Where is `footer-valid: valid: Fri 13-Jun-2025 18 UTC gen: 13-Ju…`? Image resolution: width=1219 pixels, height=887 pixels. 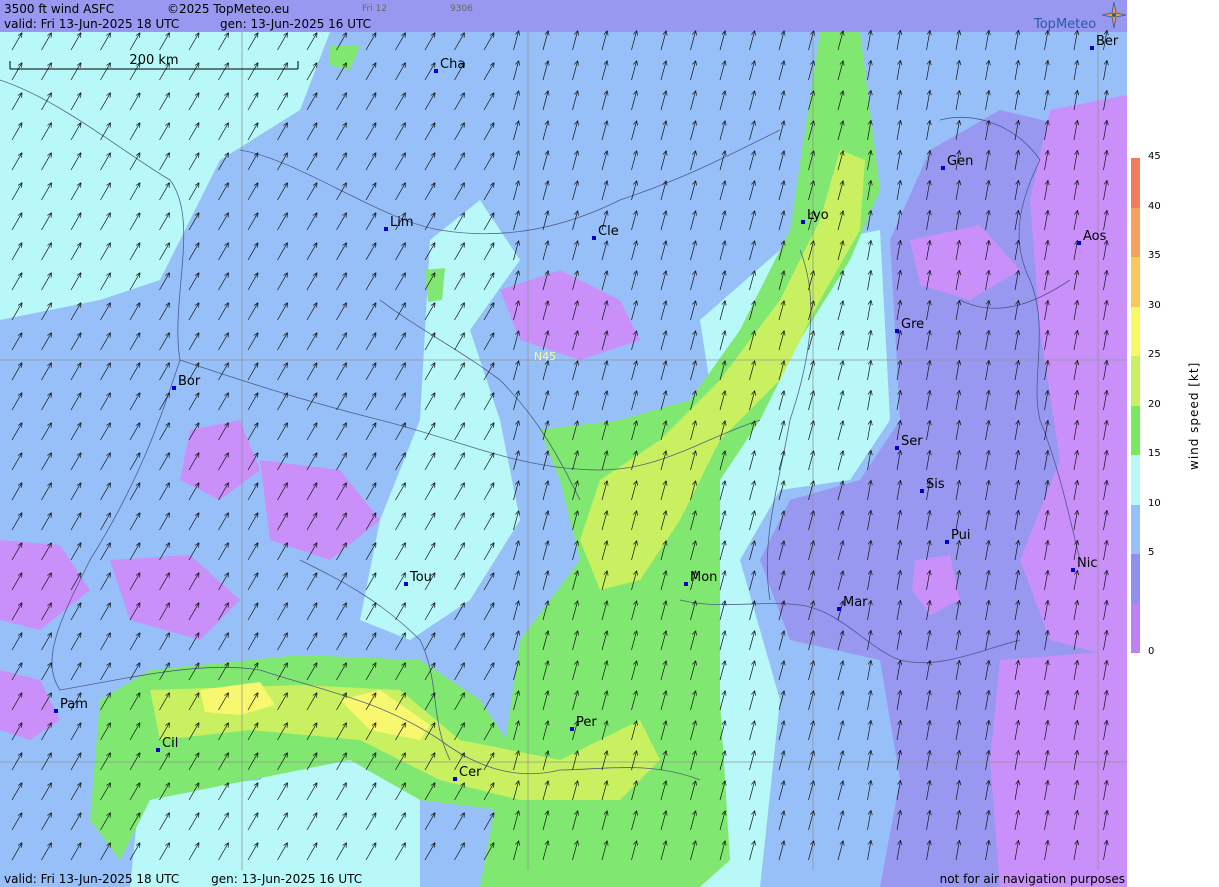
footer-valid: valid: Fri 13-Jun-2025 18 UTC gen: 13-Ju… is located at coordinates (183, 879).